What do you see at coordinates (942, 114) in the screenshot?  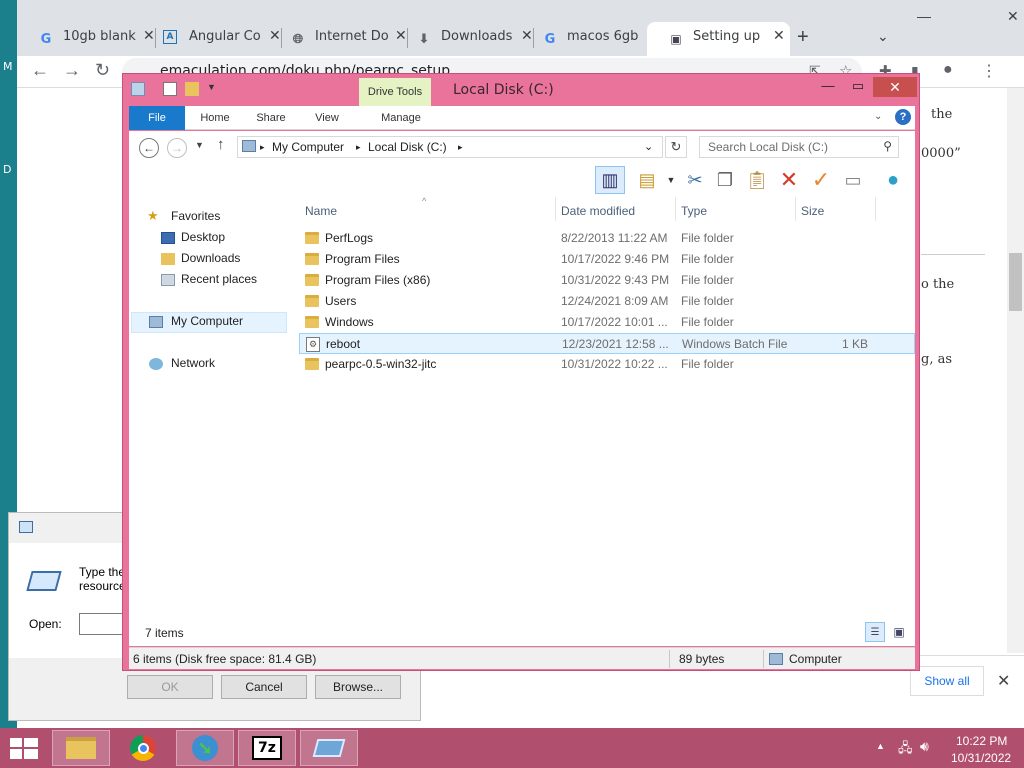 I see `page-text: the` at bounding box center [942, 114].